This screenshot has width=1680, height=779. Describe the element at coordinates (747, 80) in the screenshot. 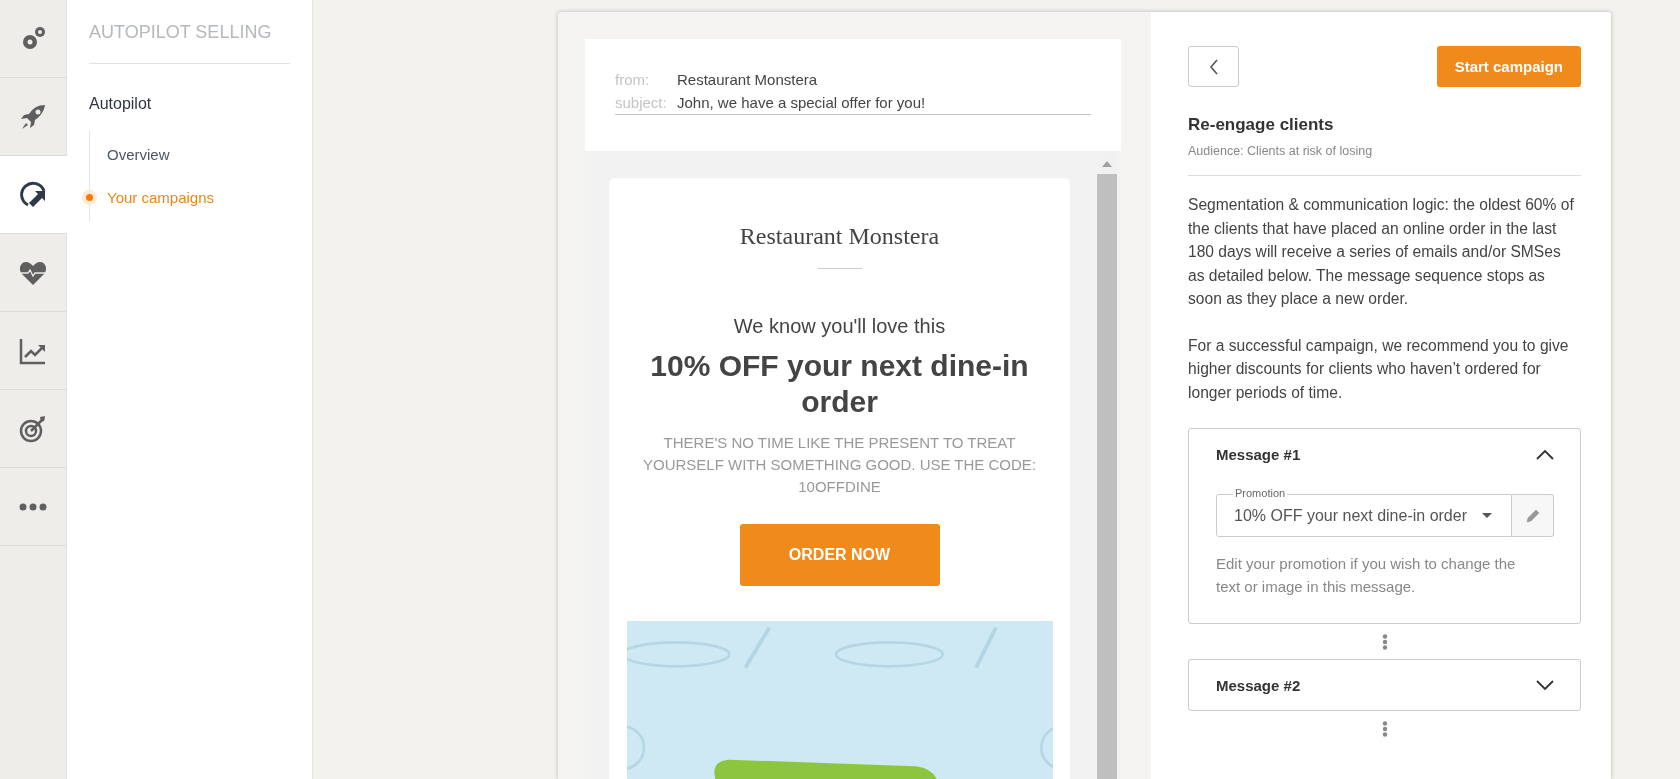

I see `sender-name: Restaurant Monstera` at that location.